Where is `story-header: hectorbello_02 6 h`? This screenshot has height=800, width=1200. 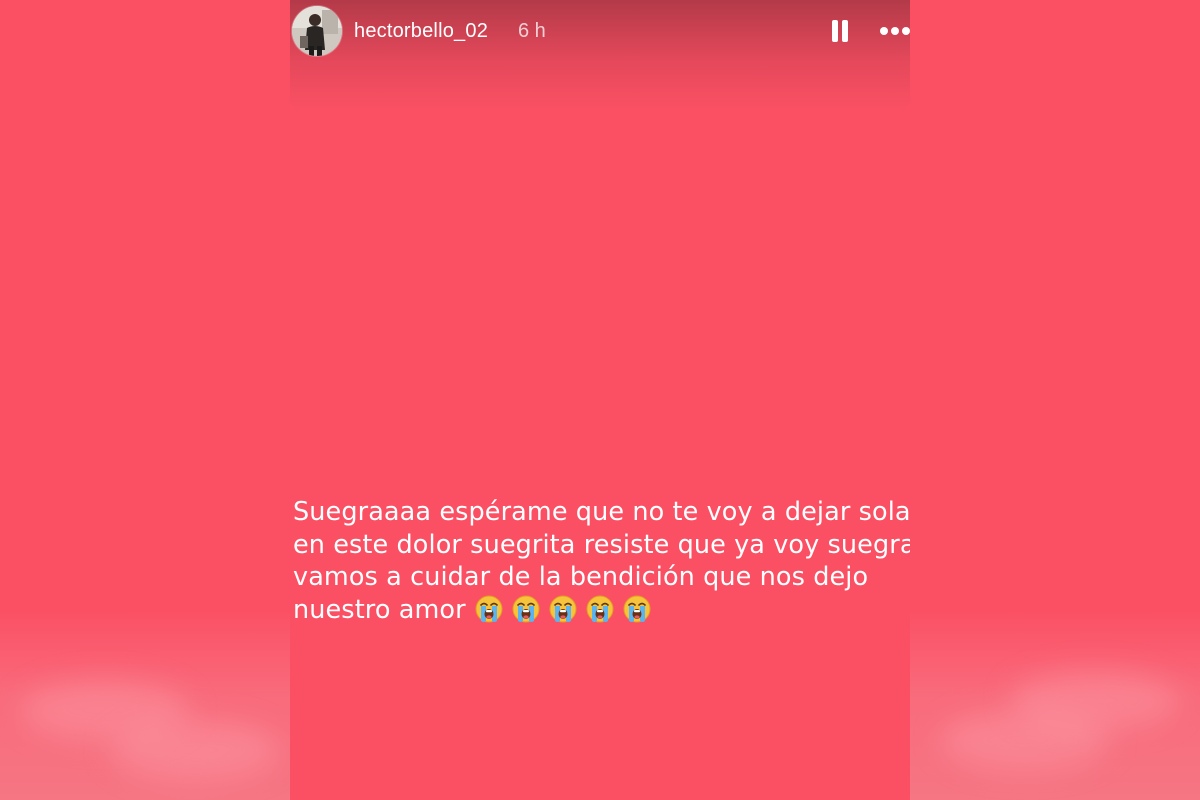 story-header: hectorbello_02 6 h is located at coordinates (600, 32).